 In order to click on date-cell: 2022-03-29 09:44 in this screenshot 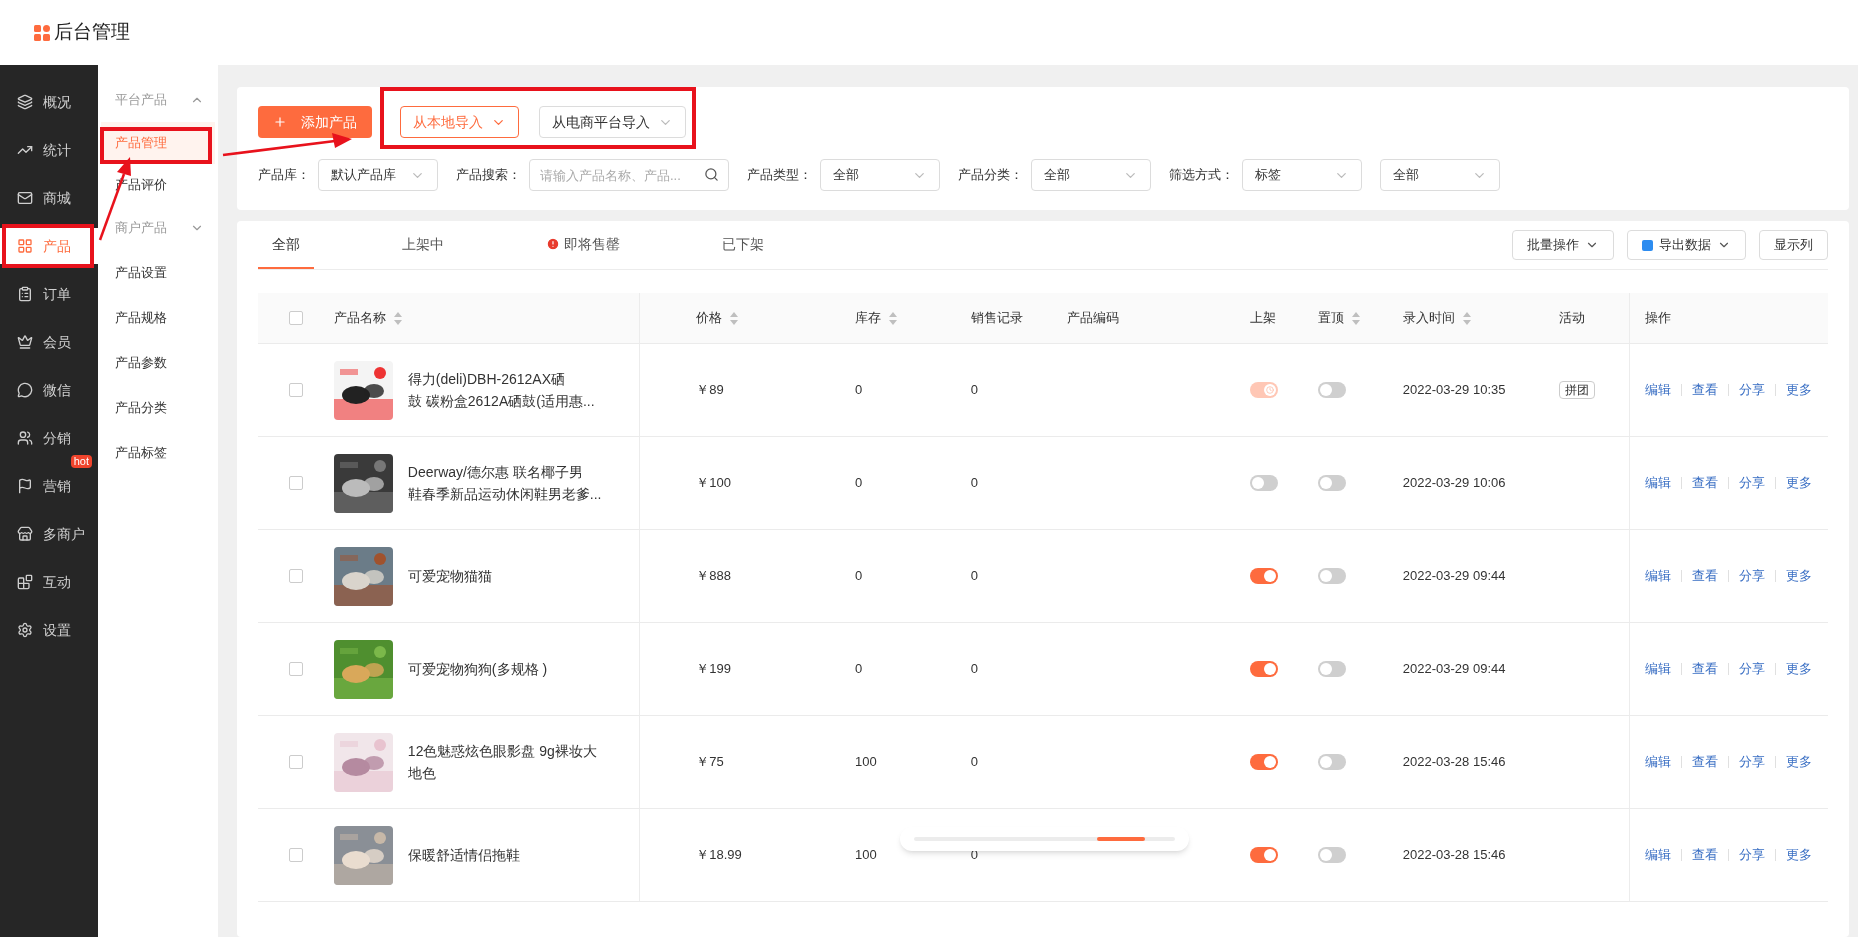, I will do `click(1454, 576)`.